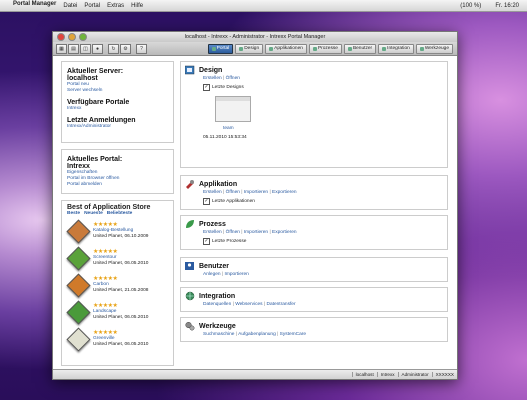 The image size is (527, 400). Describe the element at coordinates (281, 304) in the screenshot. I see `integration-datatransfer-link: Datentransfer` at that location.